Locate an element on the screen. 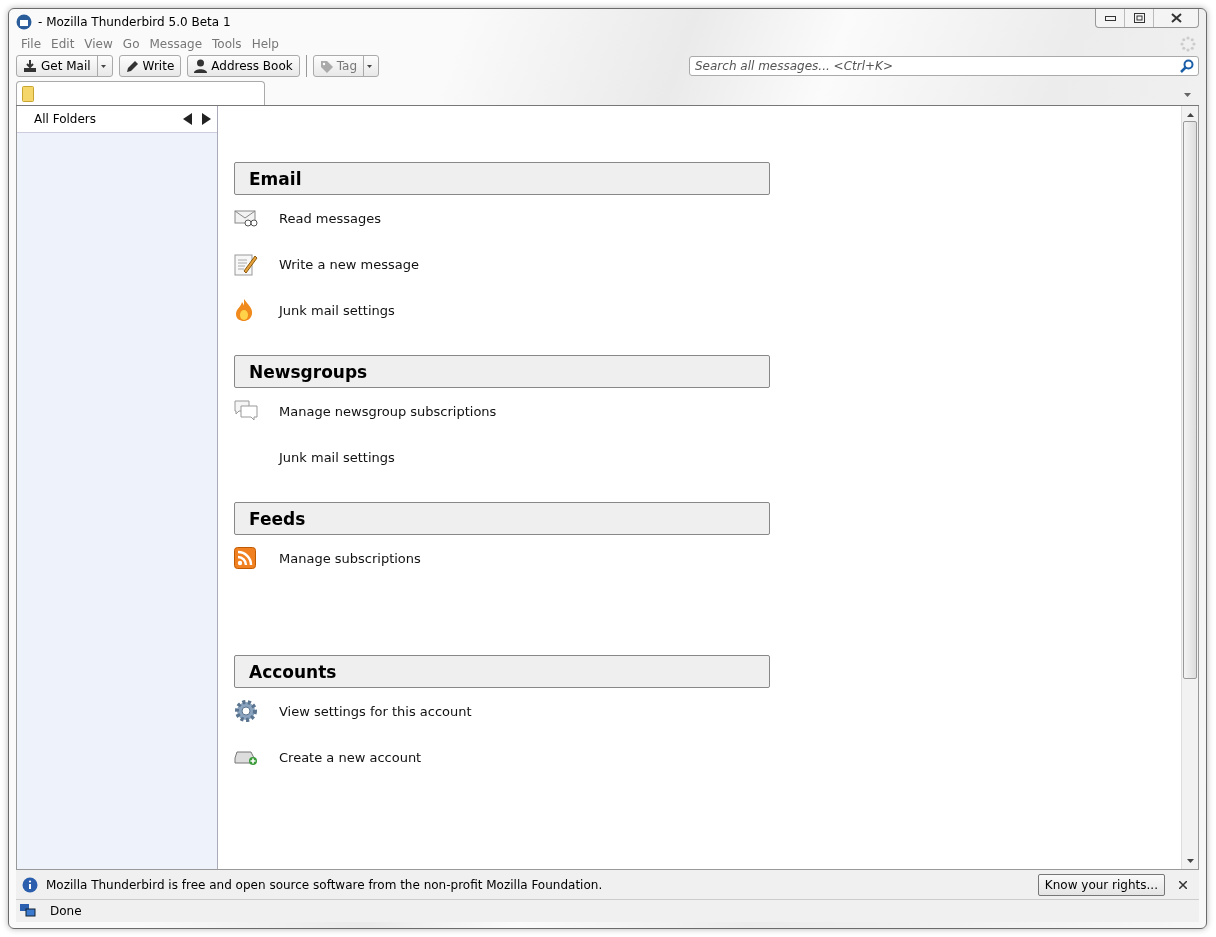 The image size is (1216, 937). maximize-icon is located at coordinates (1139, 18).